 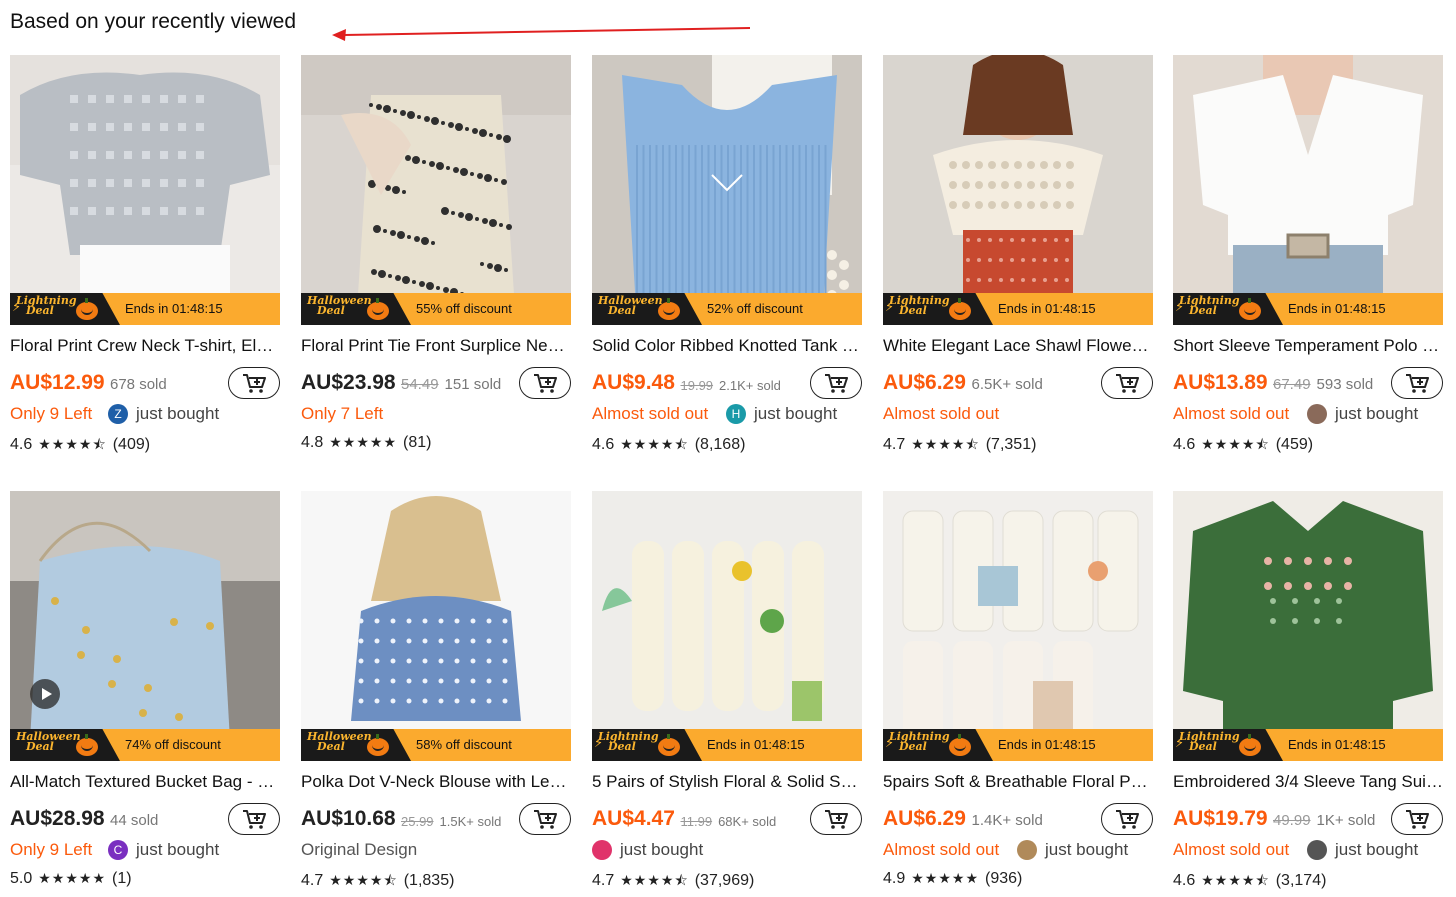 What do you see at coordinates (1018, 820) in the screenshot?
I see `price-row: AU$6.29 1.4K+ sold` at bounding box center [1018, 820].